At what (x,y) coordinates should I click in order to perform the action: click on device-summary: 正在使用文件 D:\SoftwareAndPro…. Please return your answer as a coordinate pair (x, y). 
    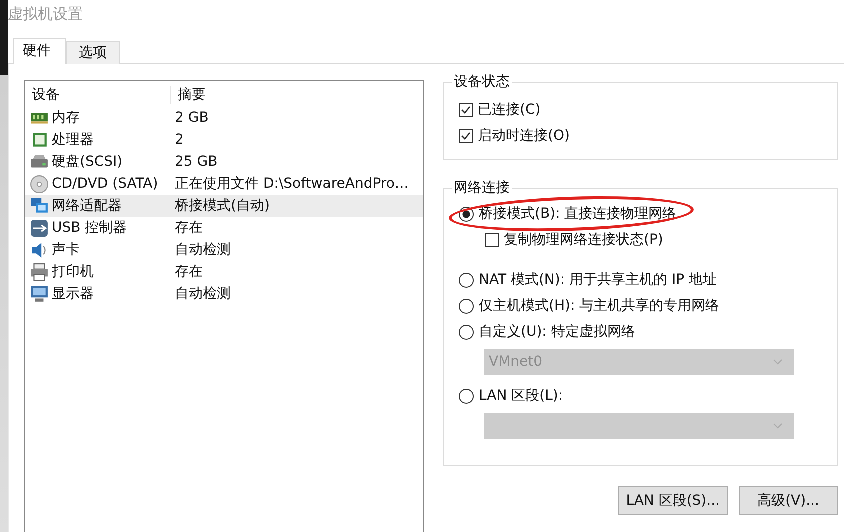
    Looking at the image, I should click on (292, 184).